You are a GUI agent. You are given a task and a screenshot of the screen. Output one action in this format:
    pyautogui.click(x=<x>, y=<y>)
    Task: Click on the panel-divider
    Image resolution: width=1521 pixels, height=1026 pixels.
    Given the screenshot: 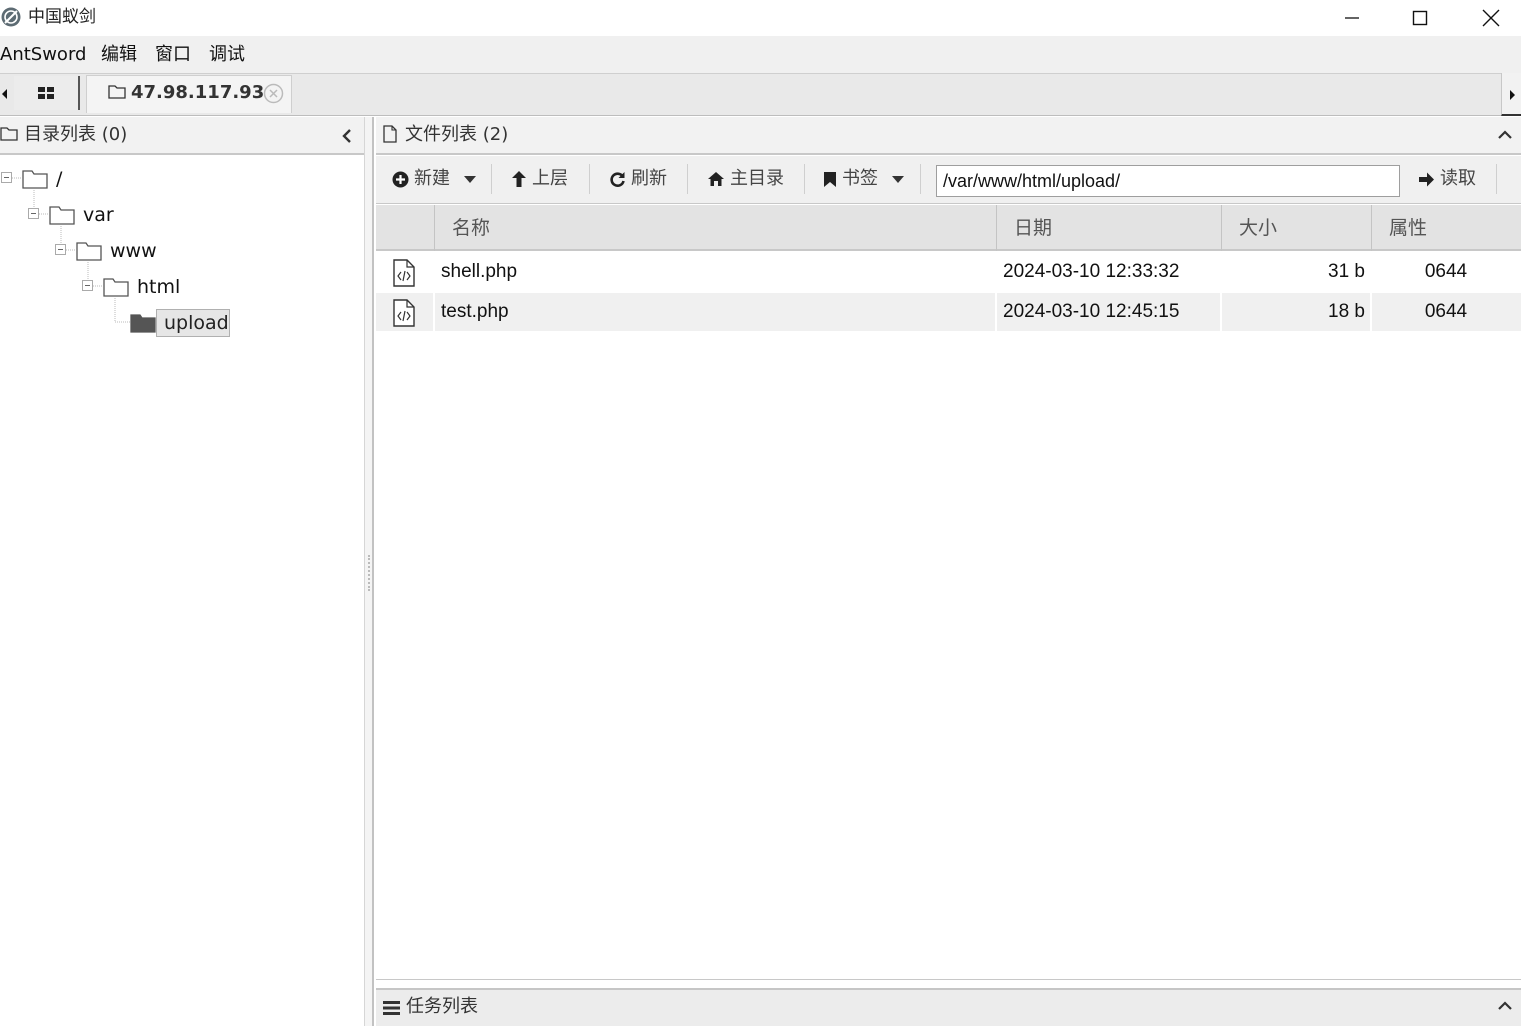 What is the action you would take?
    pyautogui.click(x=948, y=979)
    